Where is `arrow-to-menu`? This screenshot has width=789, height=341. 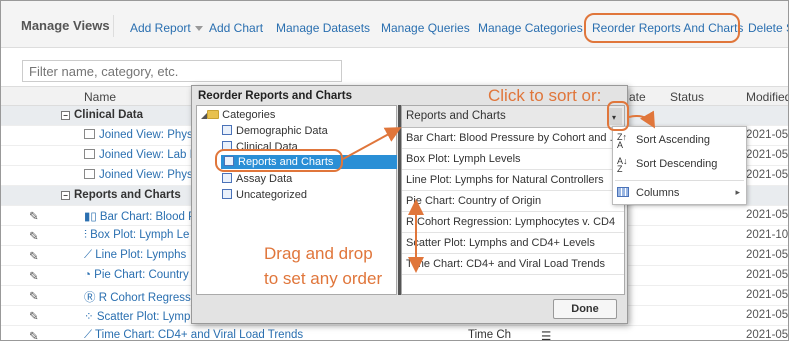
arrow-to-menu is located at coordinates (642, 119).